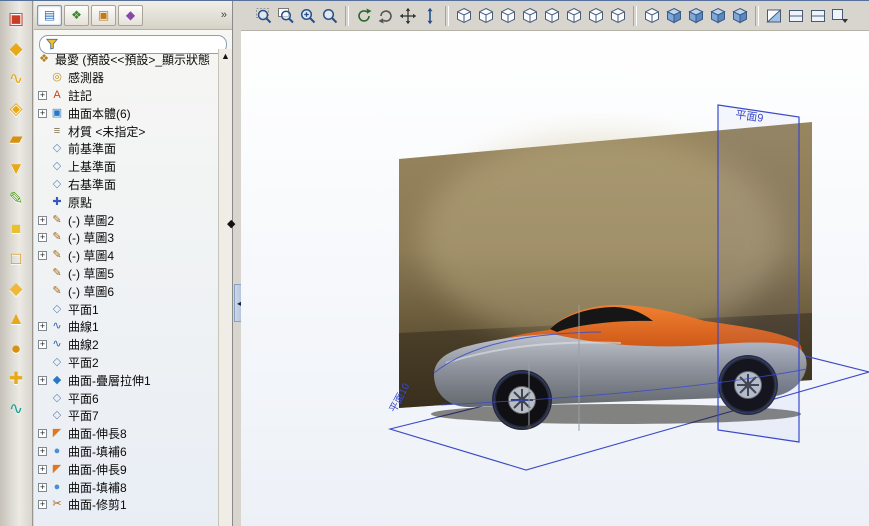 The height and width of the screenshot is (526, 869). What do you see at coordinates (674, 16) in the screenshot?
I see `display-hidden-lines-visible-icon` at bounding box center [674, 16].